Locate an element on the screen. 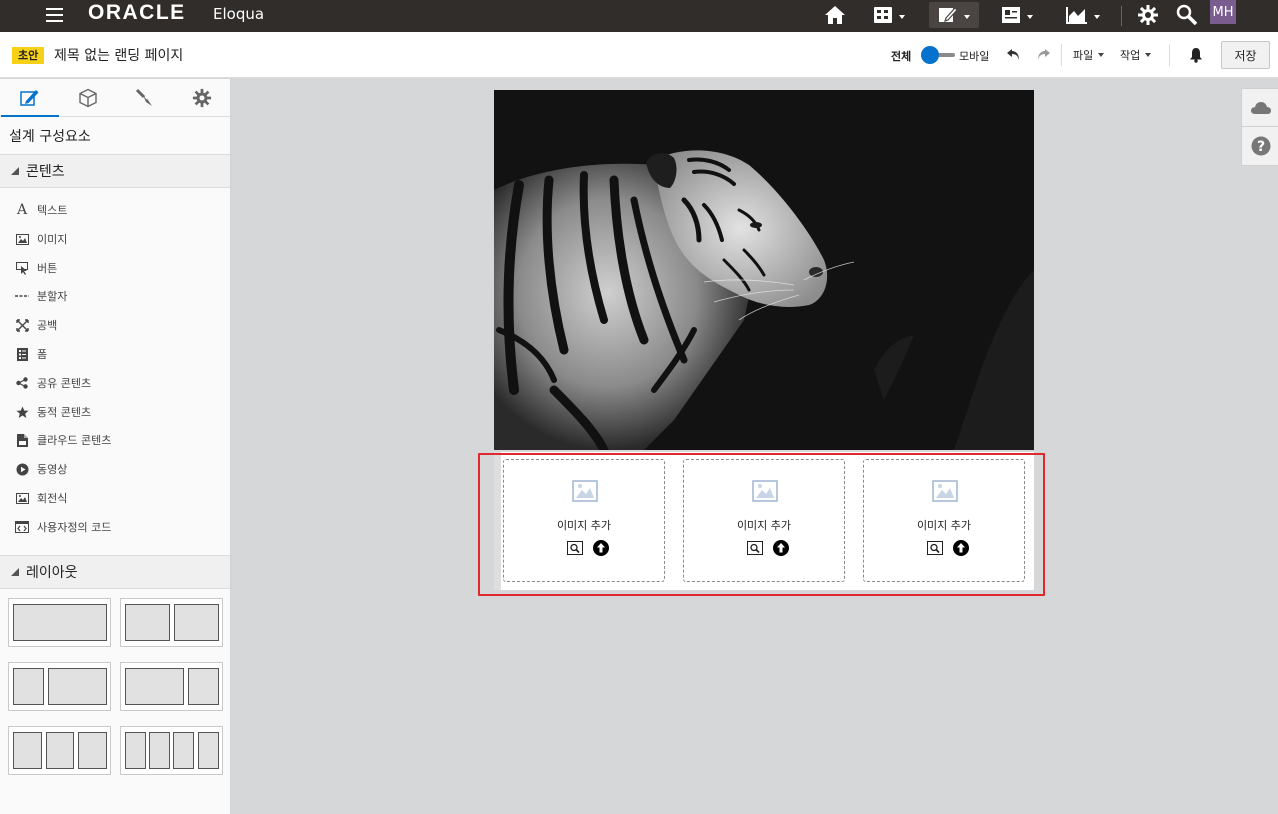 The width and height of the screenshot is (1278, 814). action-menu-button: 작업 is located at coordinates (1136, 55).